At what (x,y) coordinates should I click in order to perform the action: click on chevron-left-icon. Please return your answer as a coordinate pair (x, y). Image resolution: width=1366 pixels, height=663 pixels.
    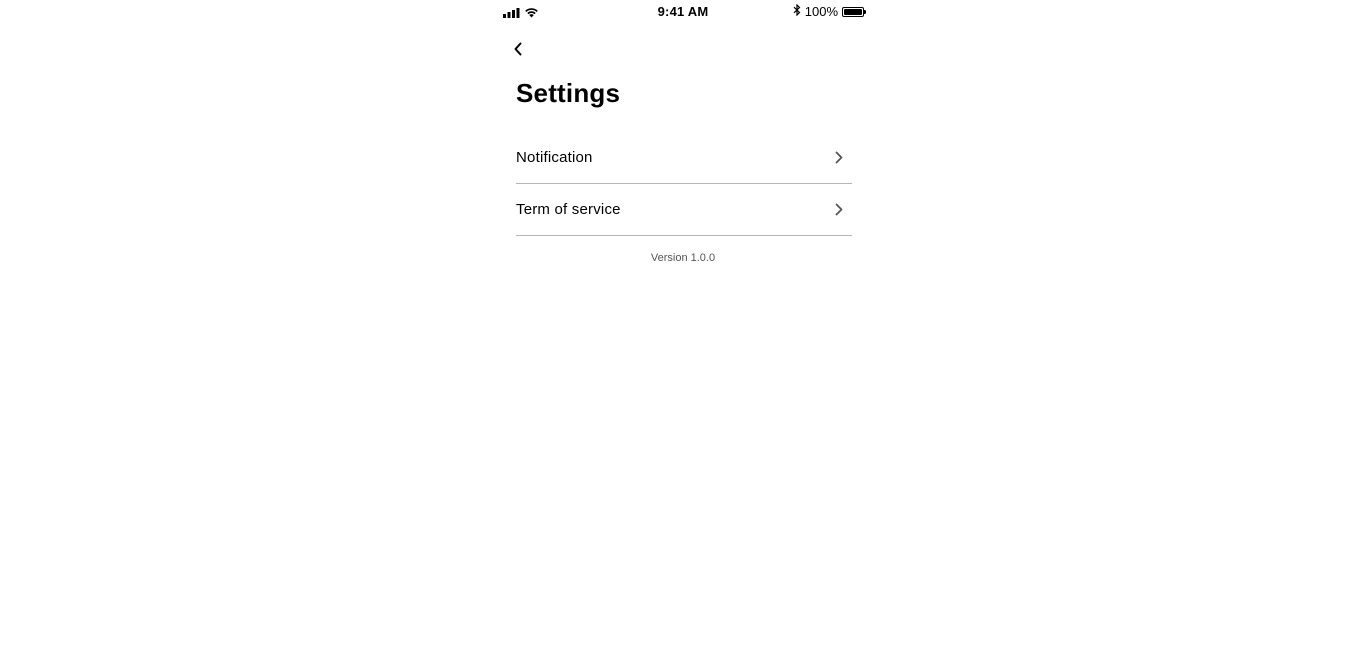
    Looking at the image, I should click on (518, 51).